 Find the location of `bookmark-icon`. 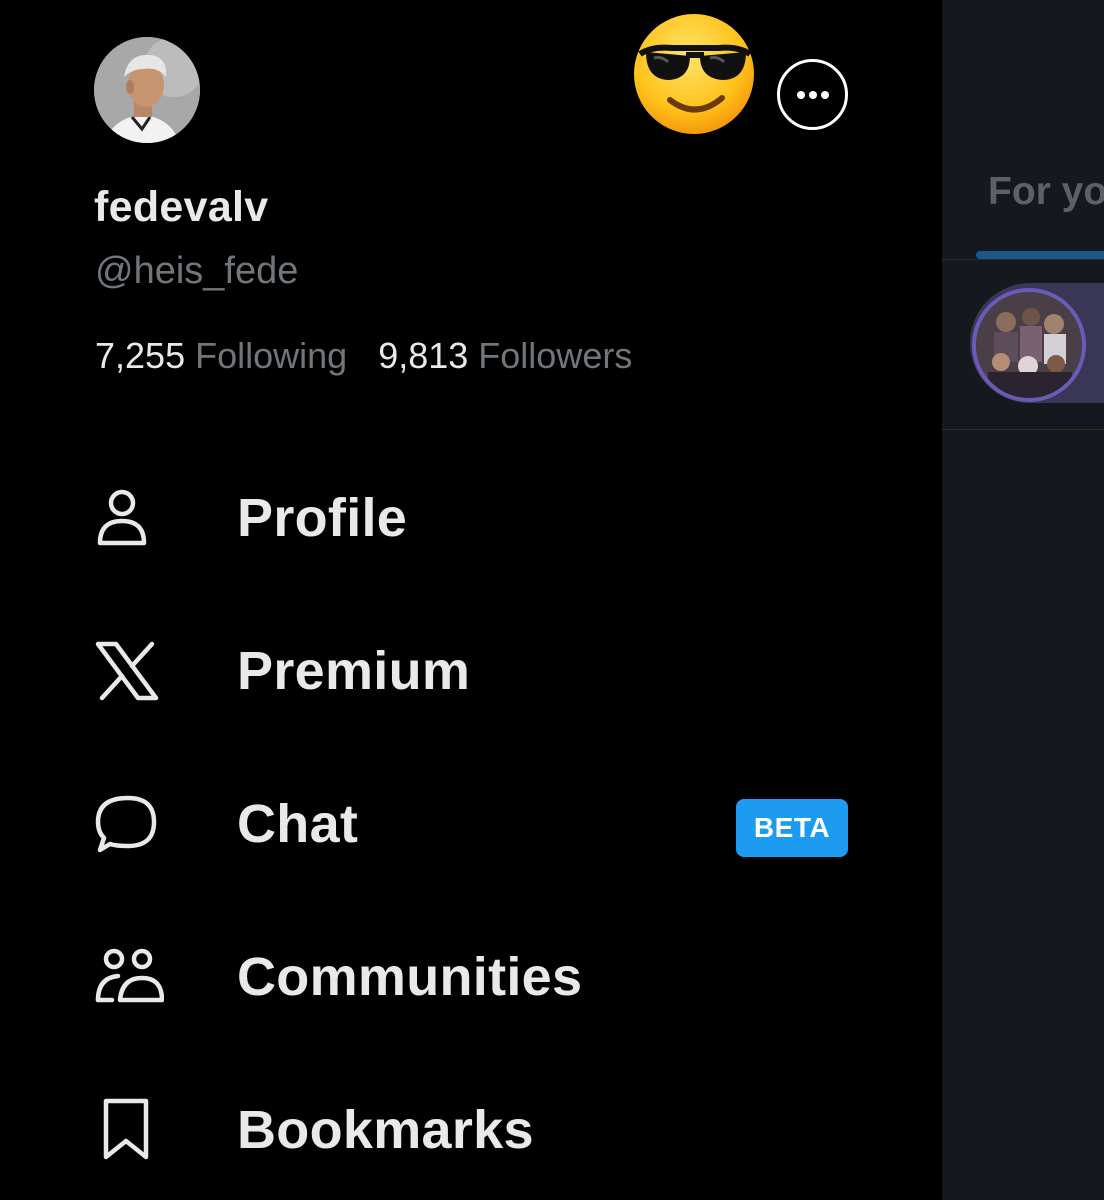

bookmark-icon is located at coordinates (130, 1130).